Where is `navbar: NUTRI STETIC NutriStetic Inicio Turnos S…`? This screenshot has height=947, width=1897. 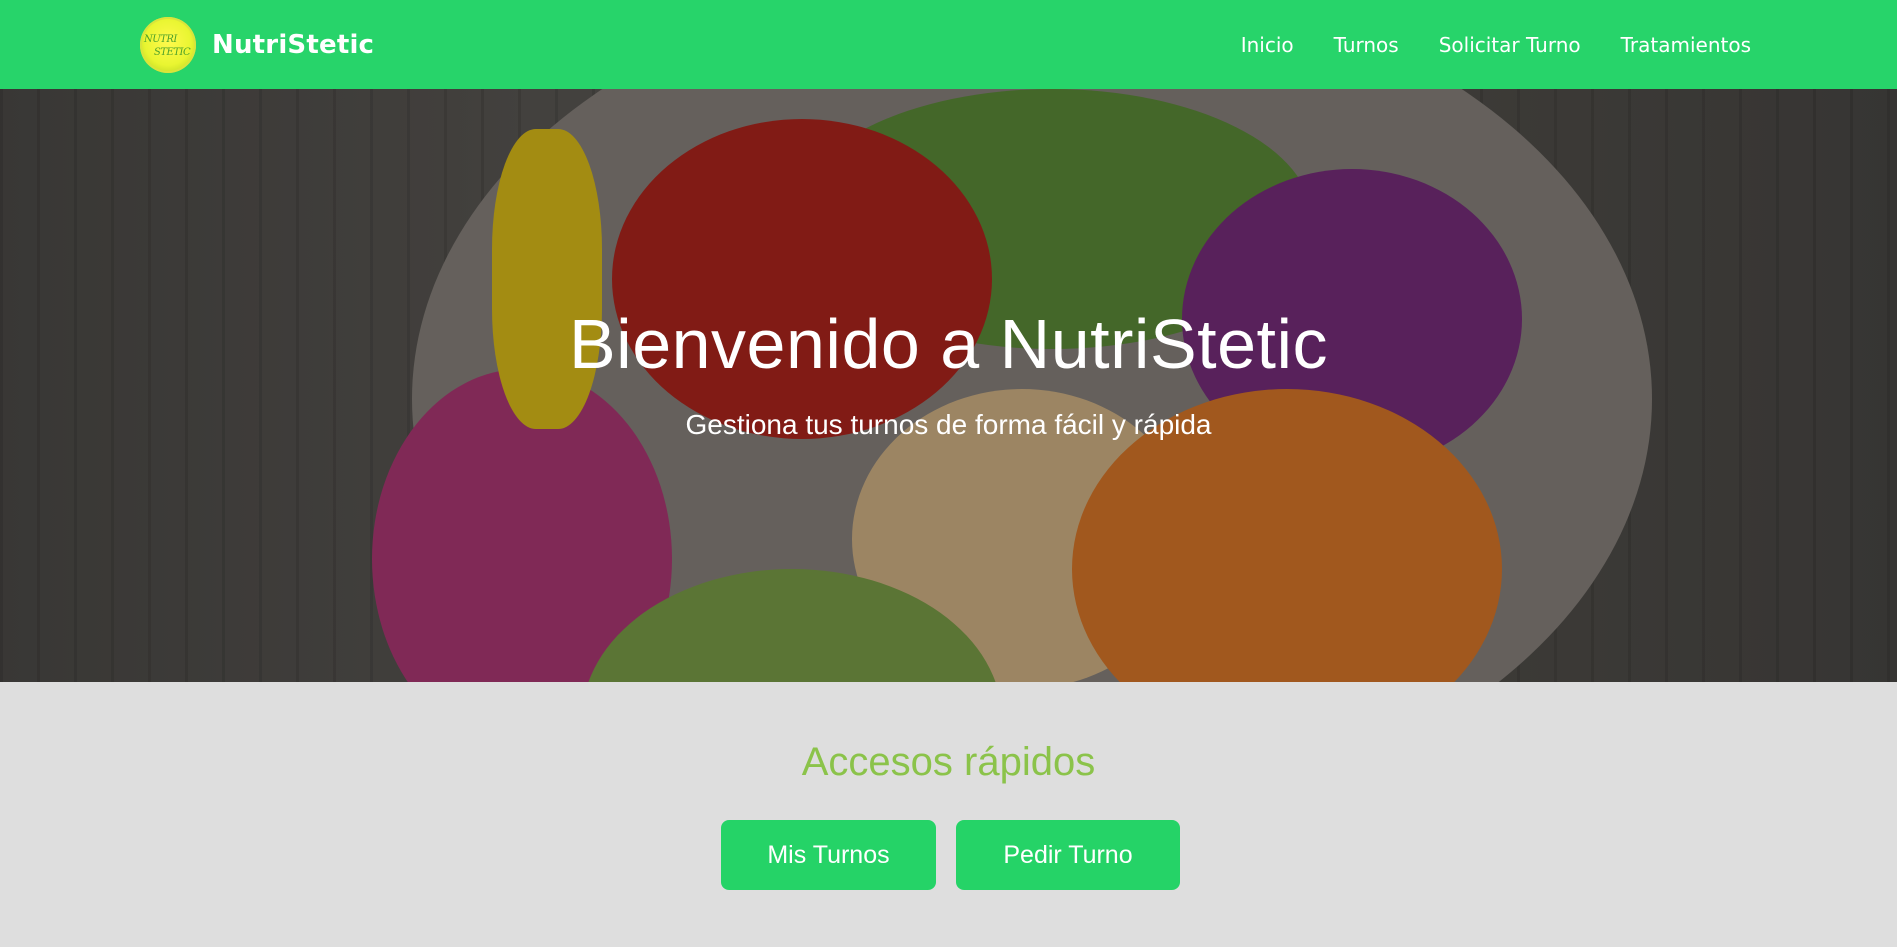 navbar: NUTRI STETIC NutriStetic Inicio Turnos S… is located at coordinates (948, 44).